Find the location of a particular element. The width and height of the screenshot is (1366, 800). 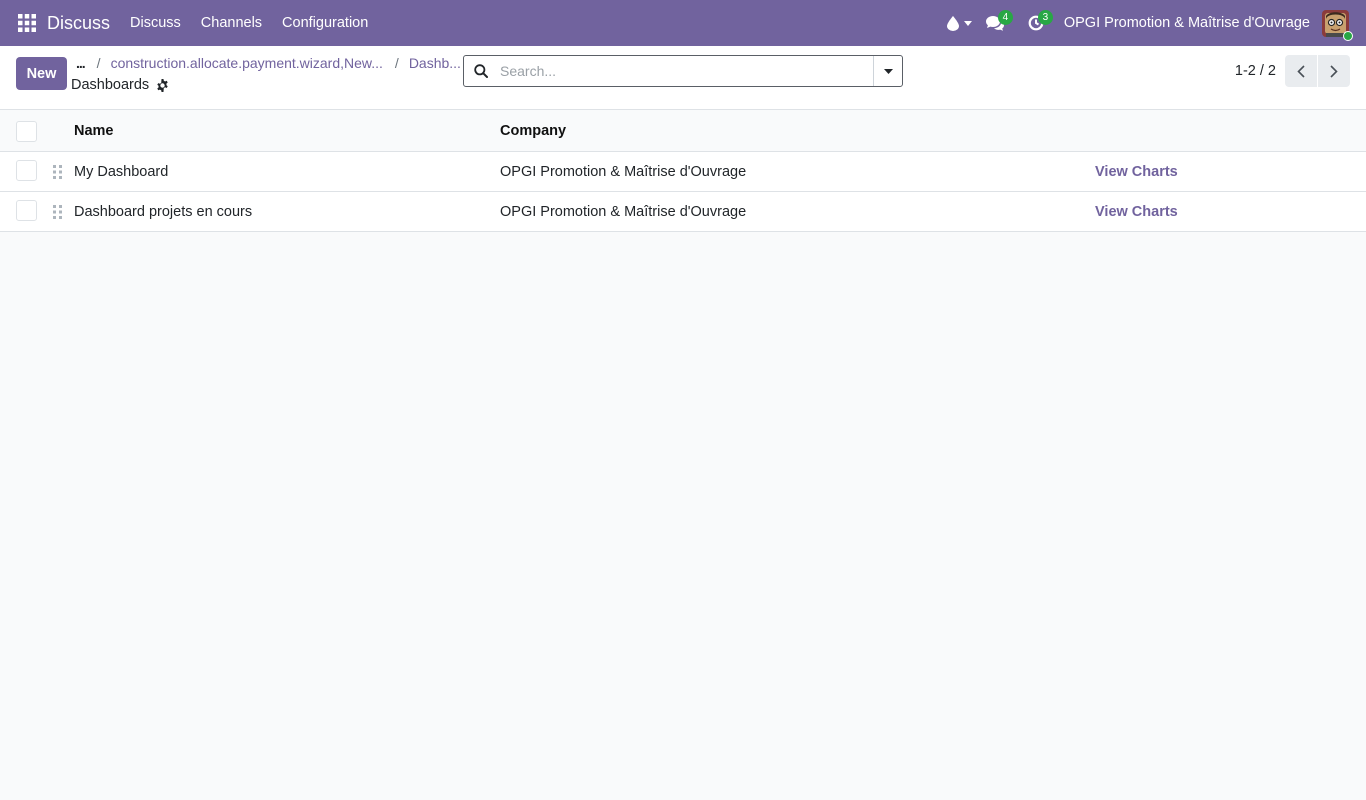

table-header: Name Company is located at coordinates (683, 131).